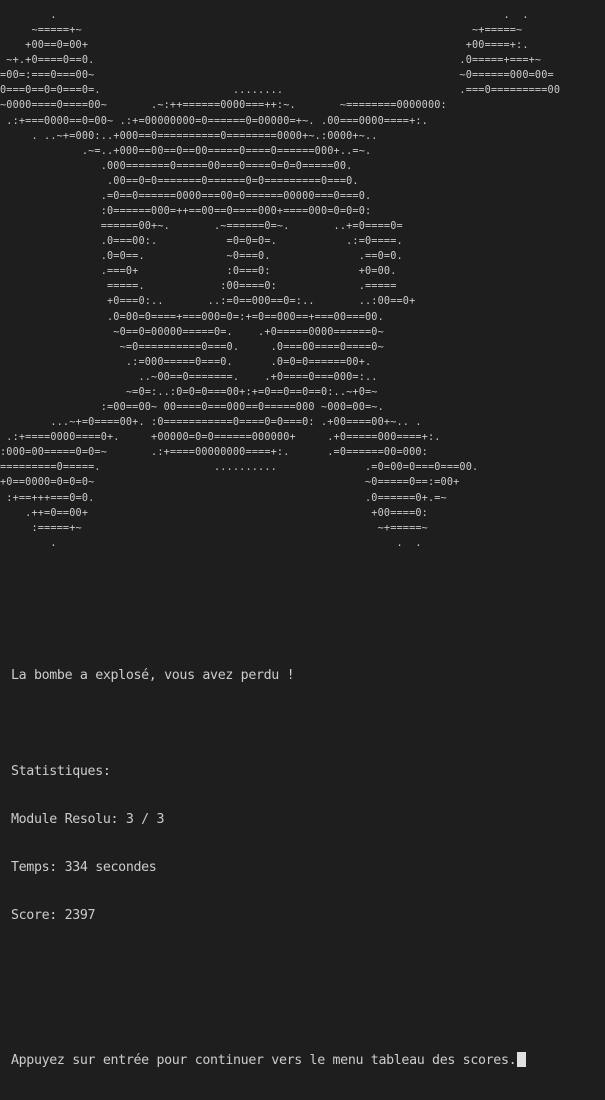 The width and height of the screenshot is (605, 1100). I want to click on stats-header: Statistiques:, so click(61, 771).